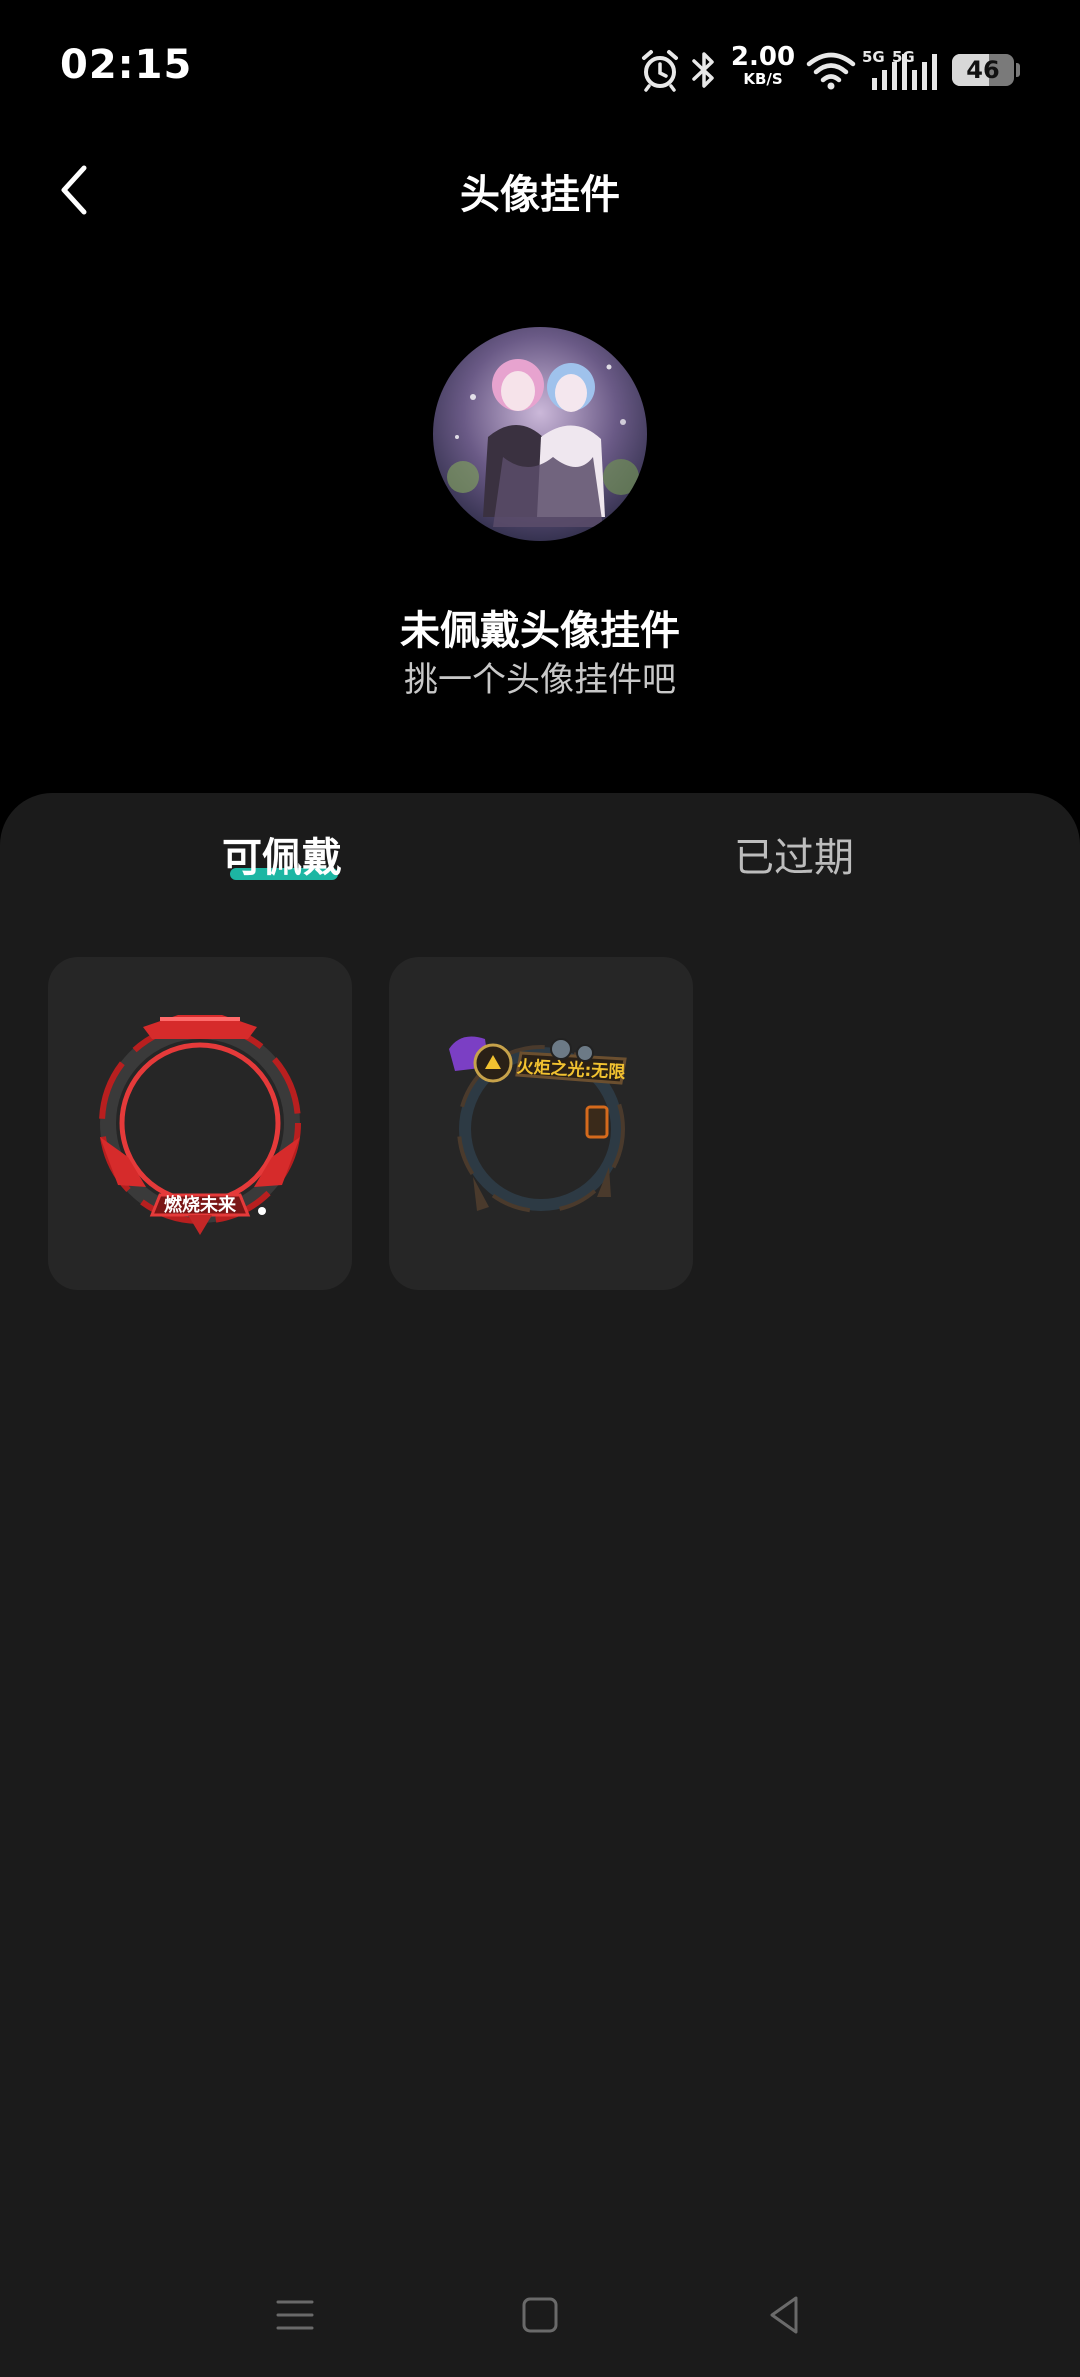 Image resolution: width=1080 pixels, height=2377 pixels. I want to click on tab-wearable-label: 可佩戴, so click(282, 858).